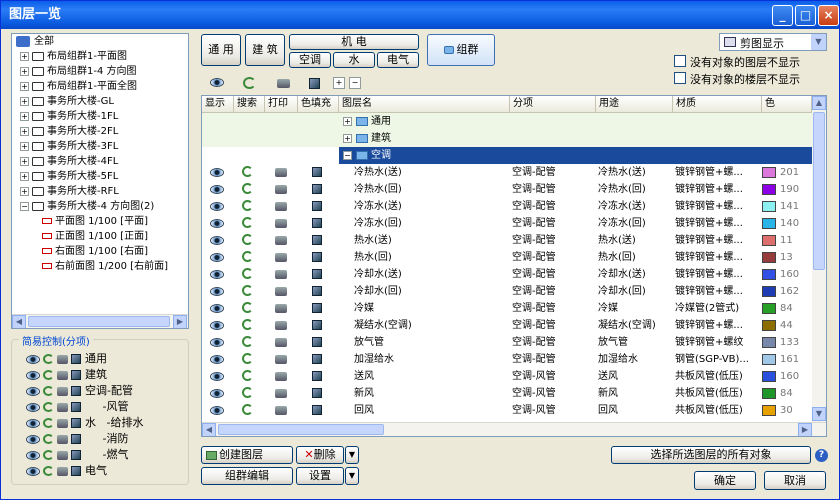  I want to click on chevron-down-icon: ▼, so click(818, 42).